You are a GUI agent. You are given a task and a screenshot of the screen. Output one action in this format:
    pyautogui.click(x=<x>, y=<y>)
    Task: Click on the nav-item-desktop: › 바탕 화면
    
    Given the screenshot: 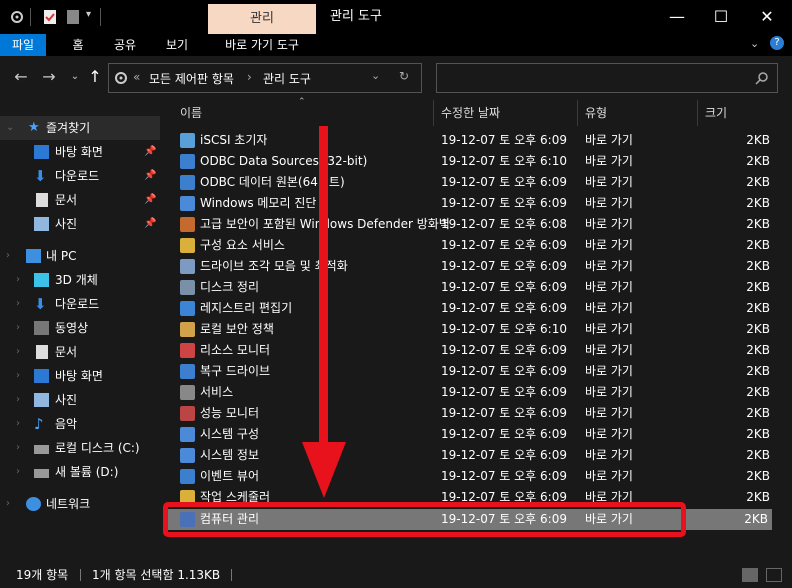 What is the action you would take?
    pyautogui.click(x=80, y=376)
    